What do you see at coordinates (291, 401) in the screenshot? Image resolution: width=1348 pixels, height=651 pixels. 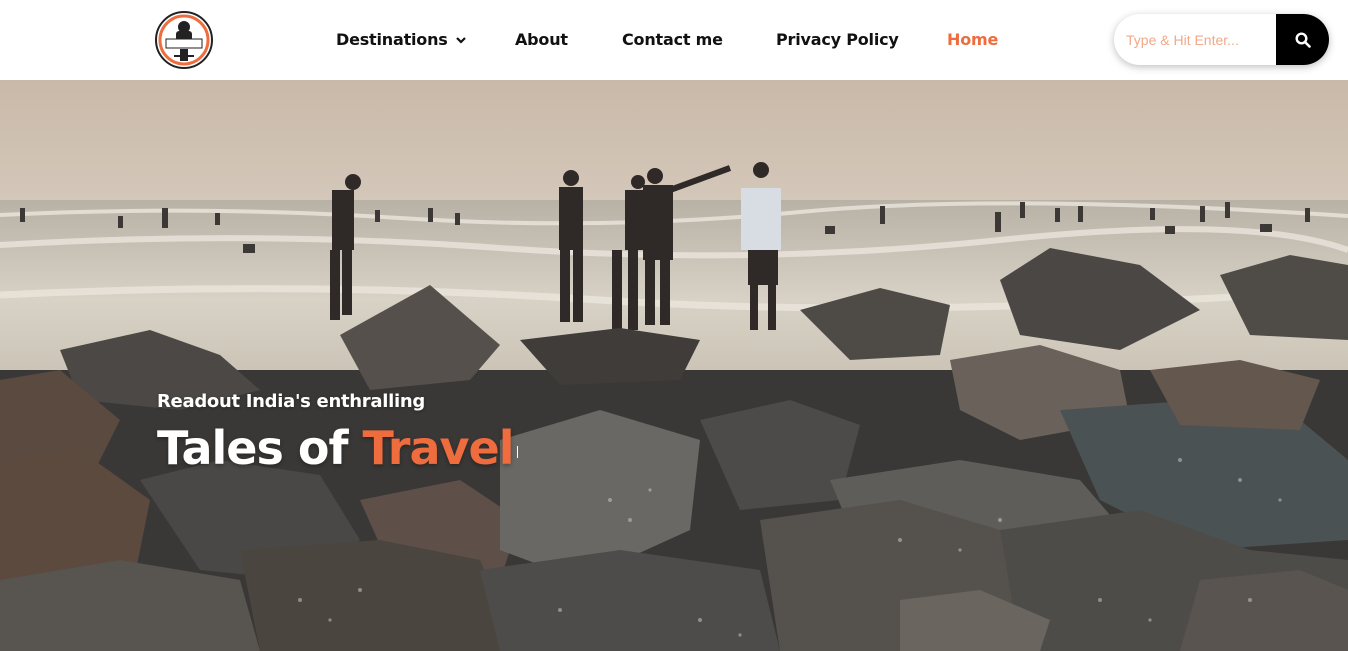 I see `hero-subtitle: Readout India's enthralling` at bounding box center [291, 401].